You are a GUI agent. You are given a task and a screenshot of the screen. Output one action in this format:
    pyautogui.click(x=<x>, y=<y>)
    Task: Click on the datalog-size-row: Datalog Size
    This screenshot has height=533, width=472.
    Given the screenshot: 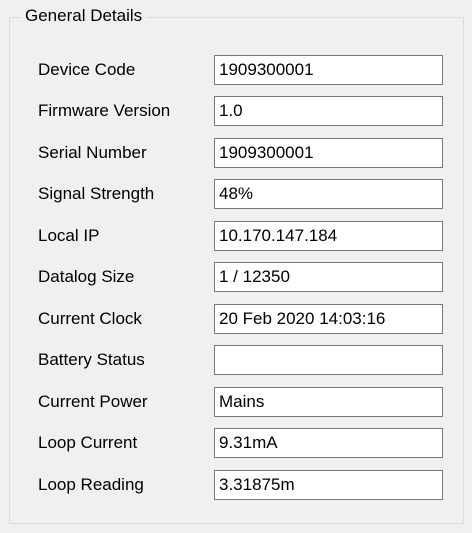 What is the action you would take?
    pyautogui.click(x=236, y=277)
    